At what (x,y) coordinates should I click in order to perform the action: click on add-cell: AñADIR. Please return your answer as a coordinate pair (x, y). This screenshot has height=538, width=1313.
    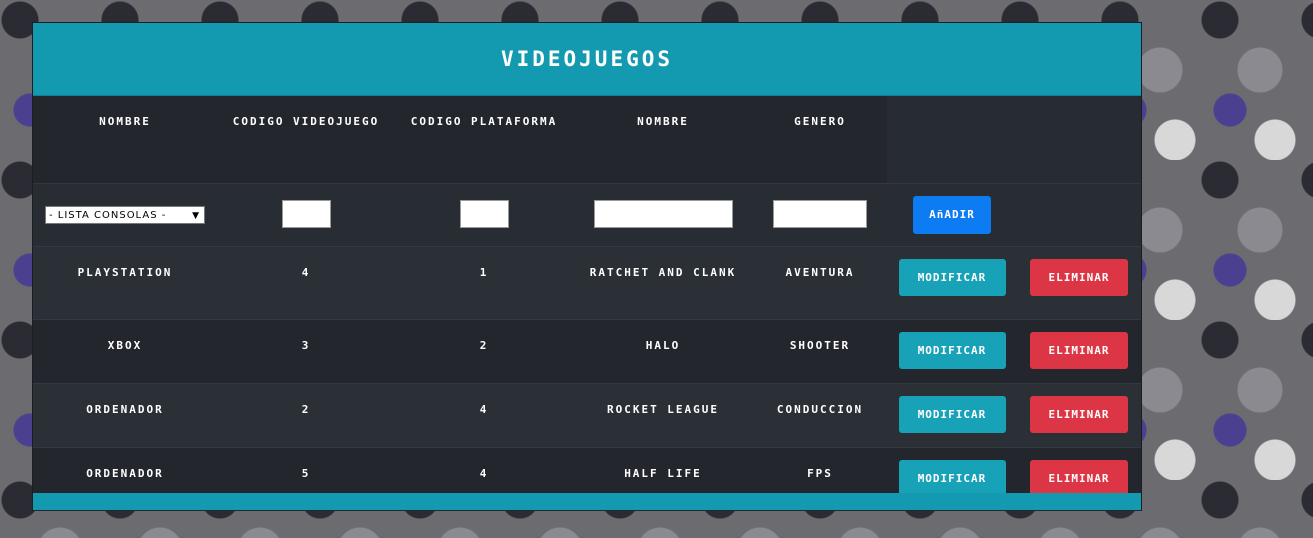
    Looking at the image, I should click on (952, 215).